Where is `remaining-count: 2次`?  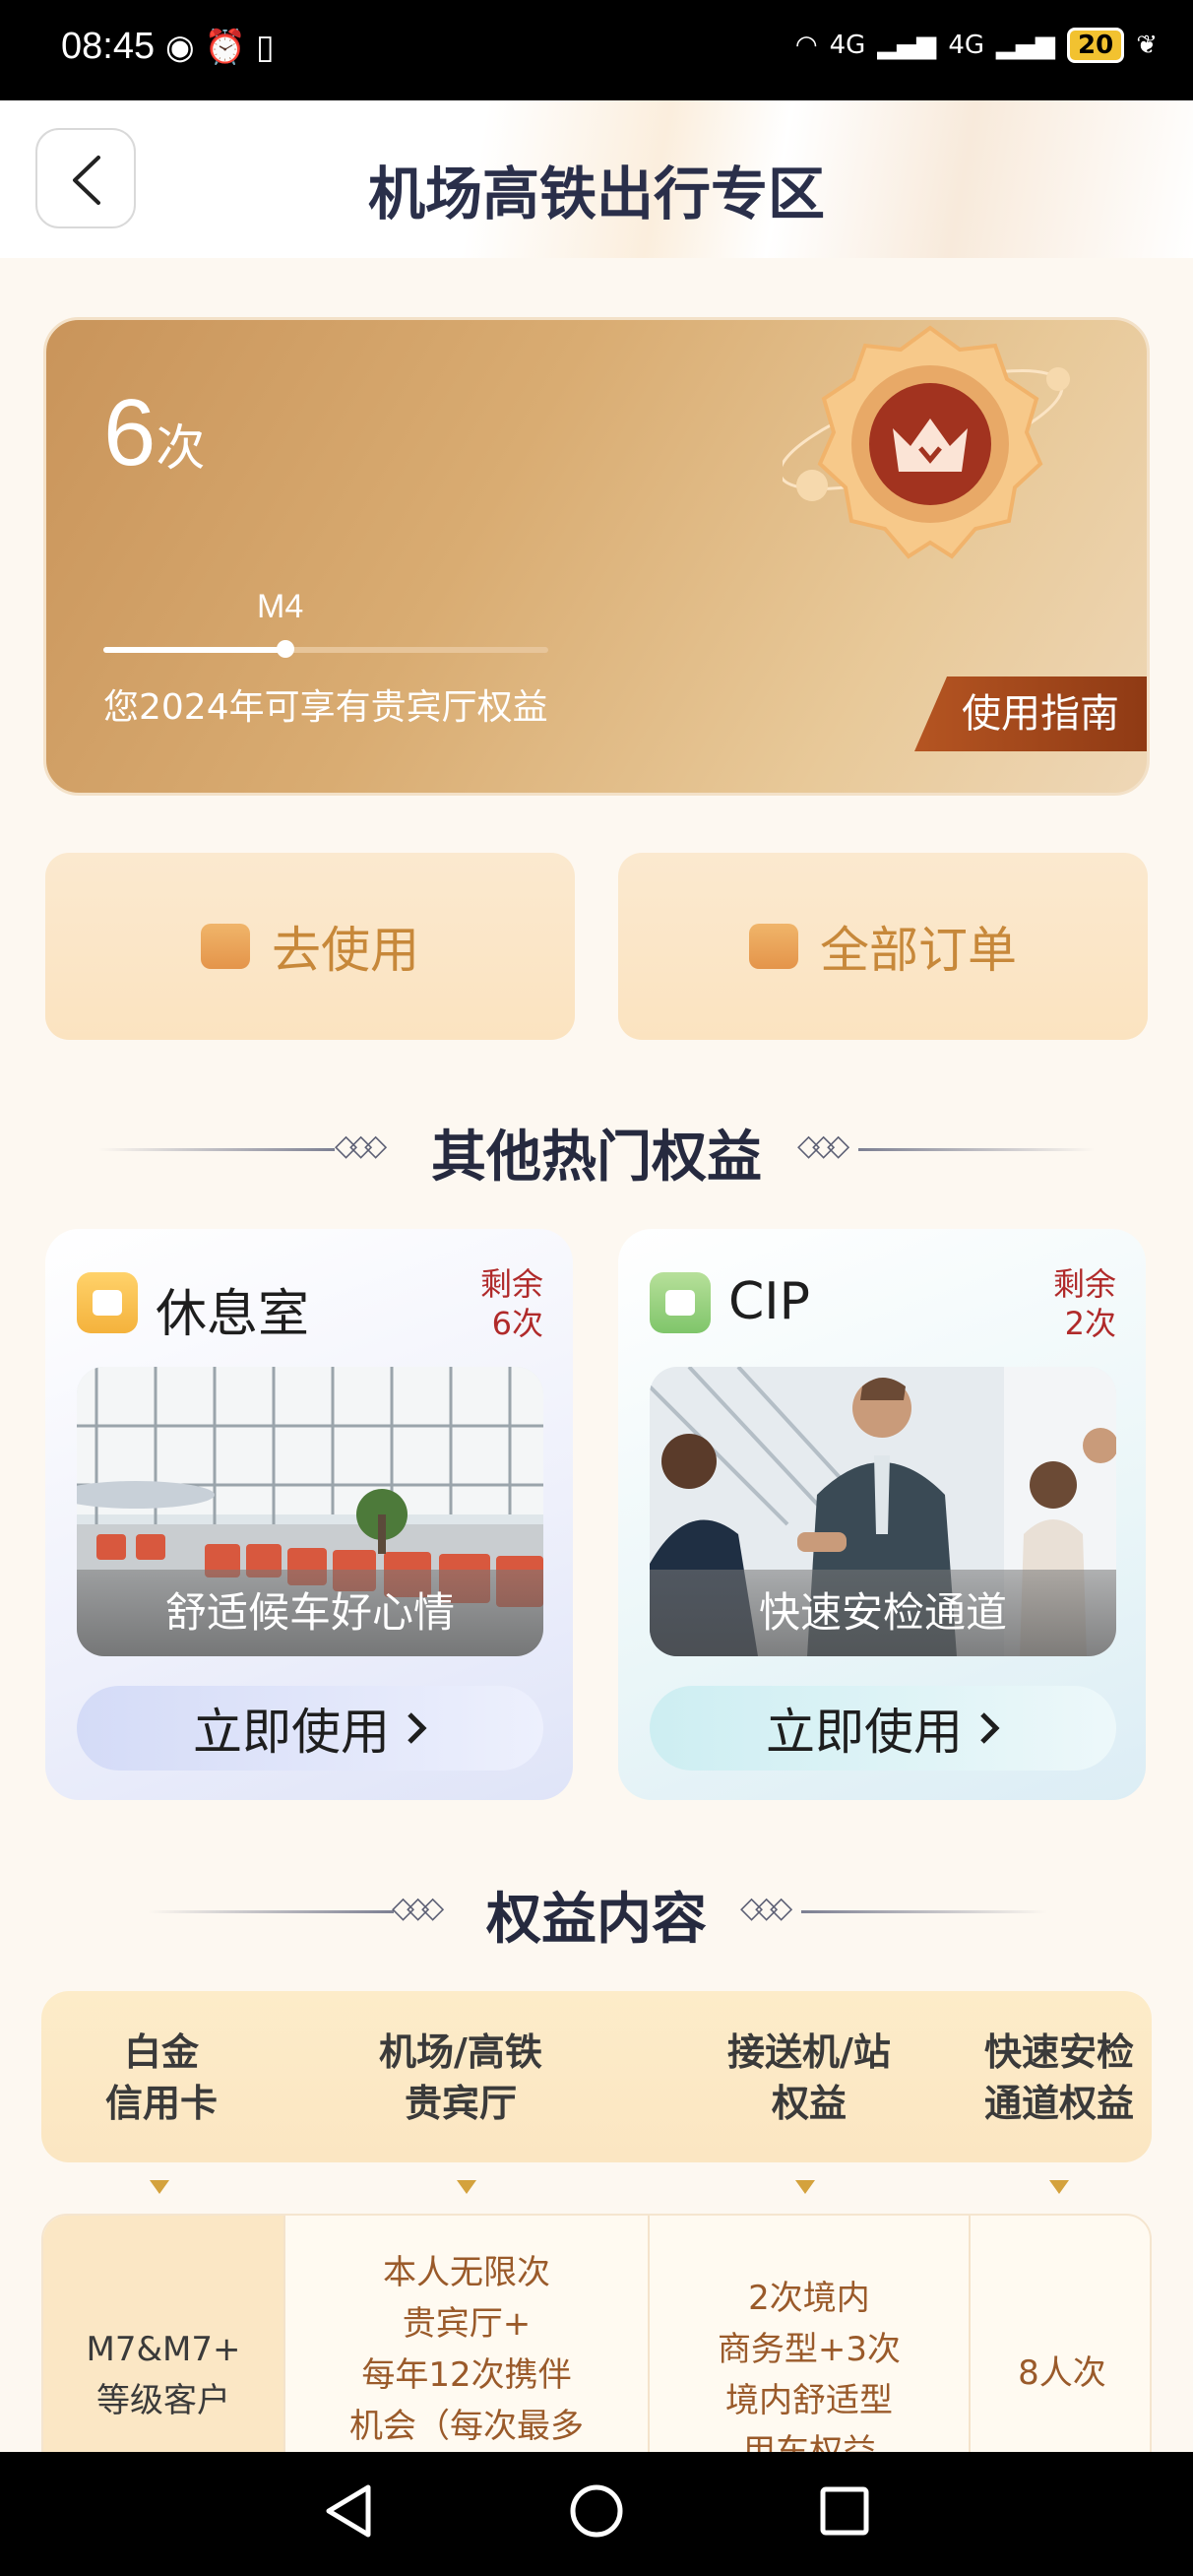 remaining-count: 2次 is located at coordinates (1090, 1323).